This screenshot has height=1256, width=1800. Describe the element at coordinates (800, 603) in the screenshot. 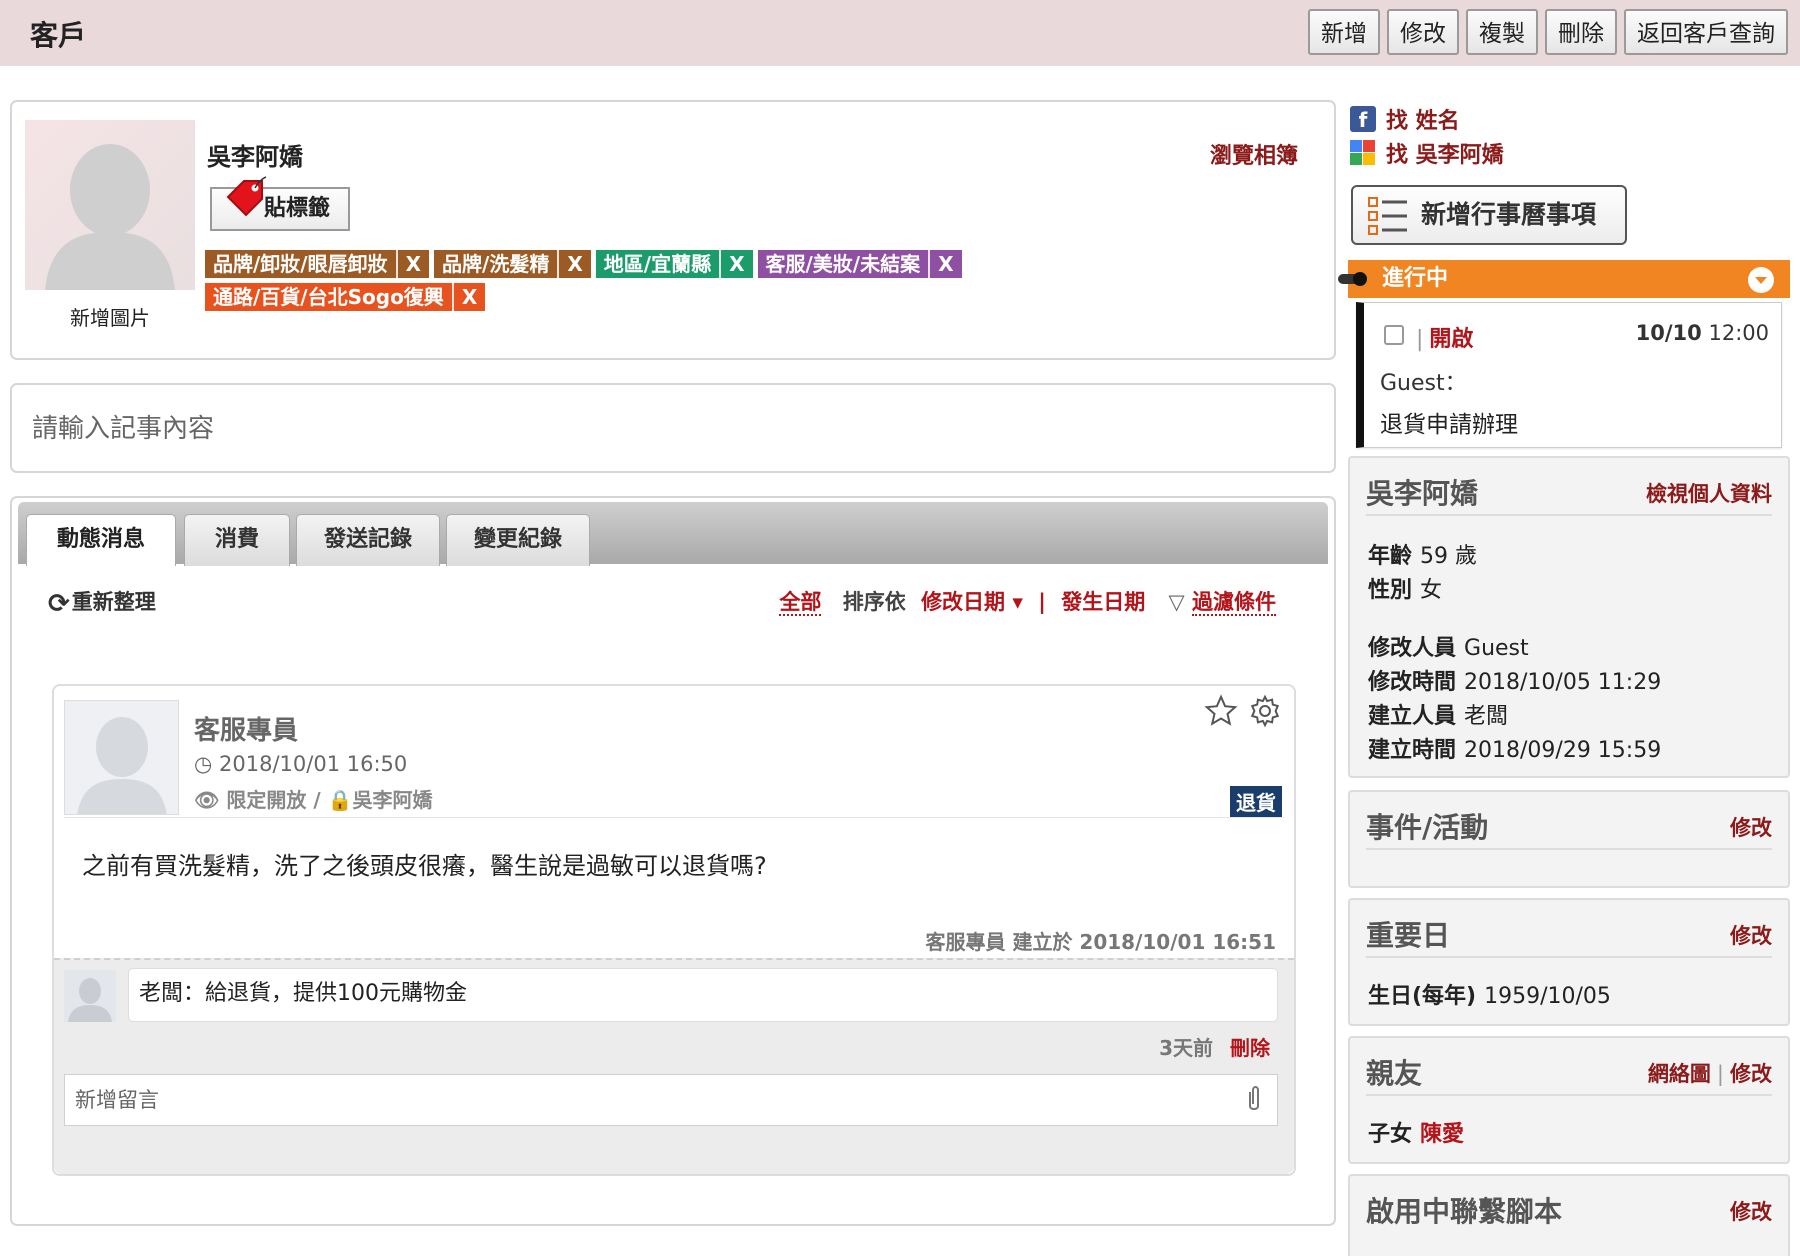

I see `filter-all-link: 全部` at that location.